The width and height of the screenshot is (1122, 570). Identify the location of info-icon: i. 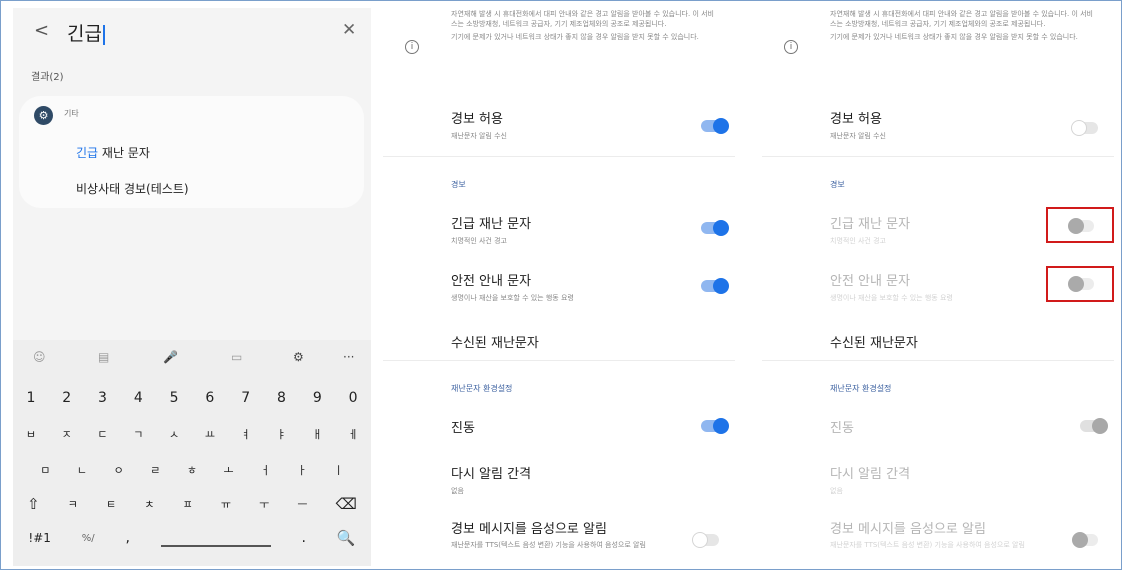
(791, 47).